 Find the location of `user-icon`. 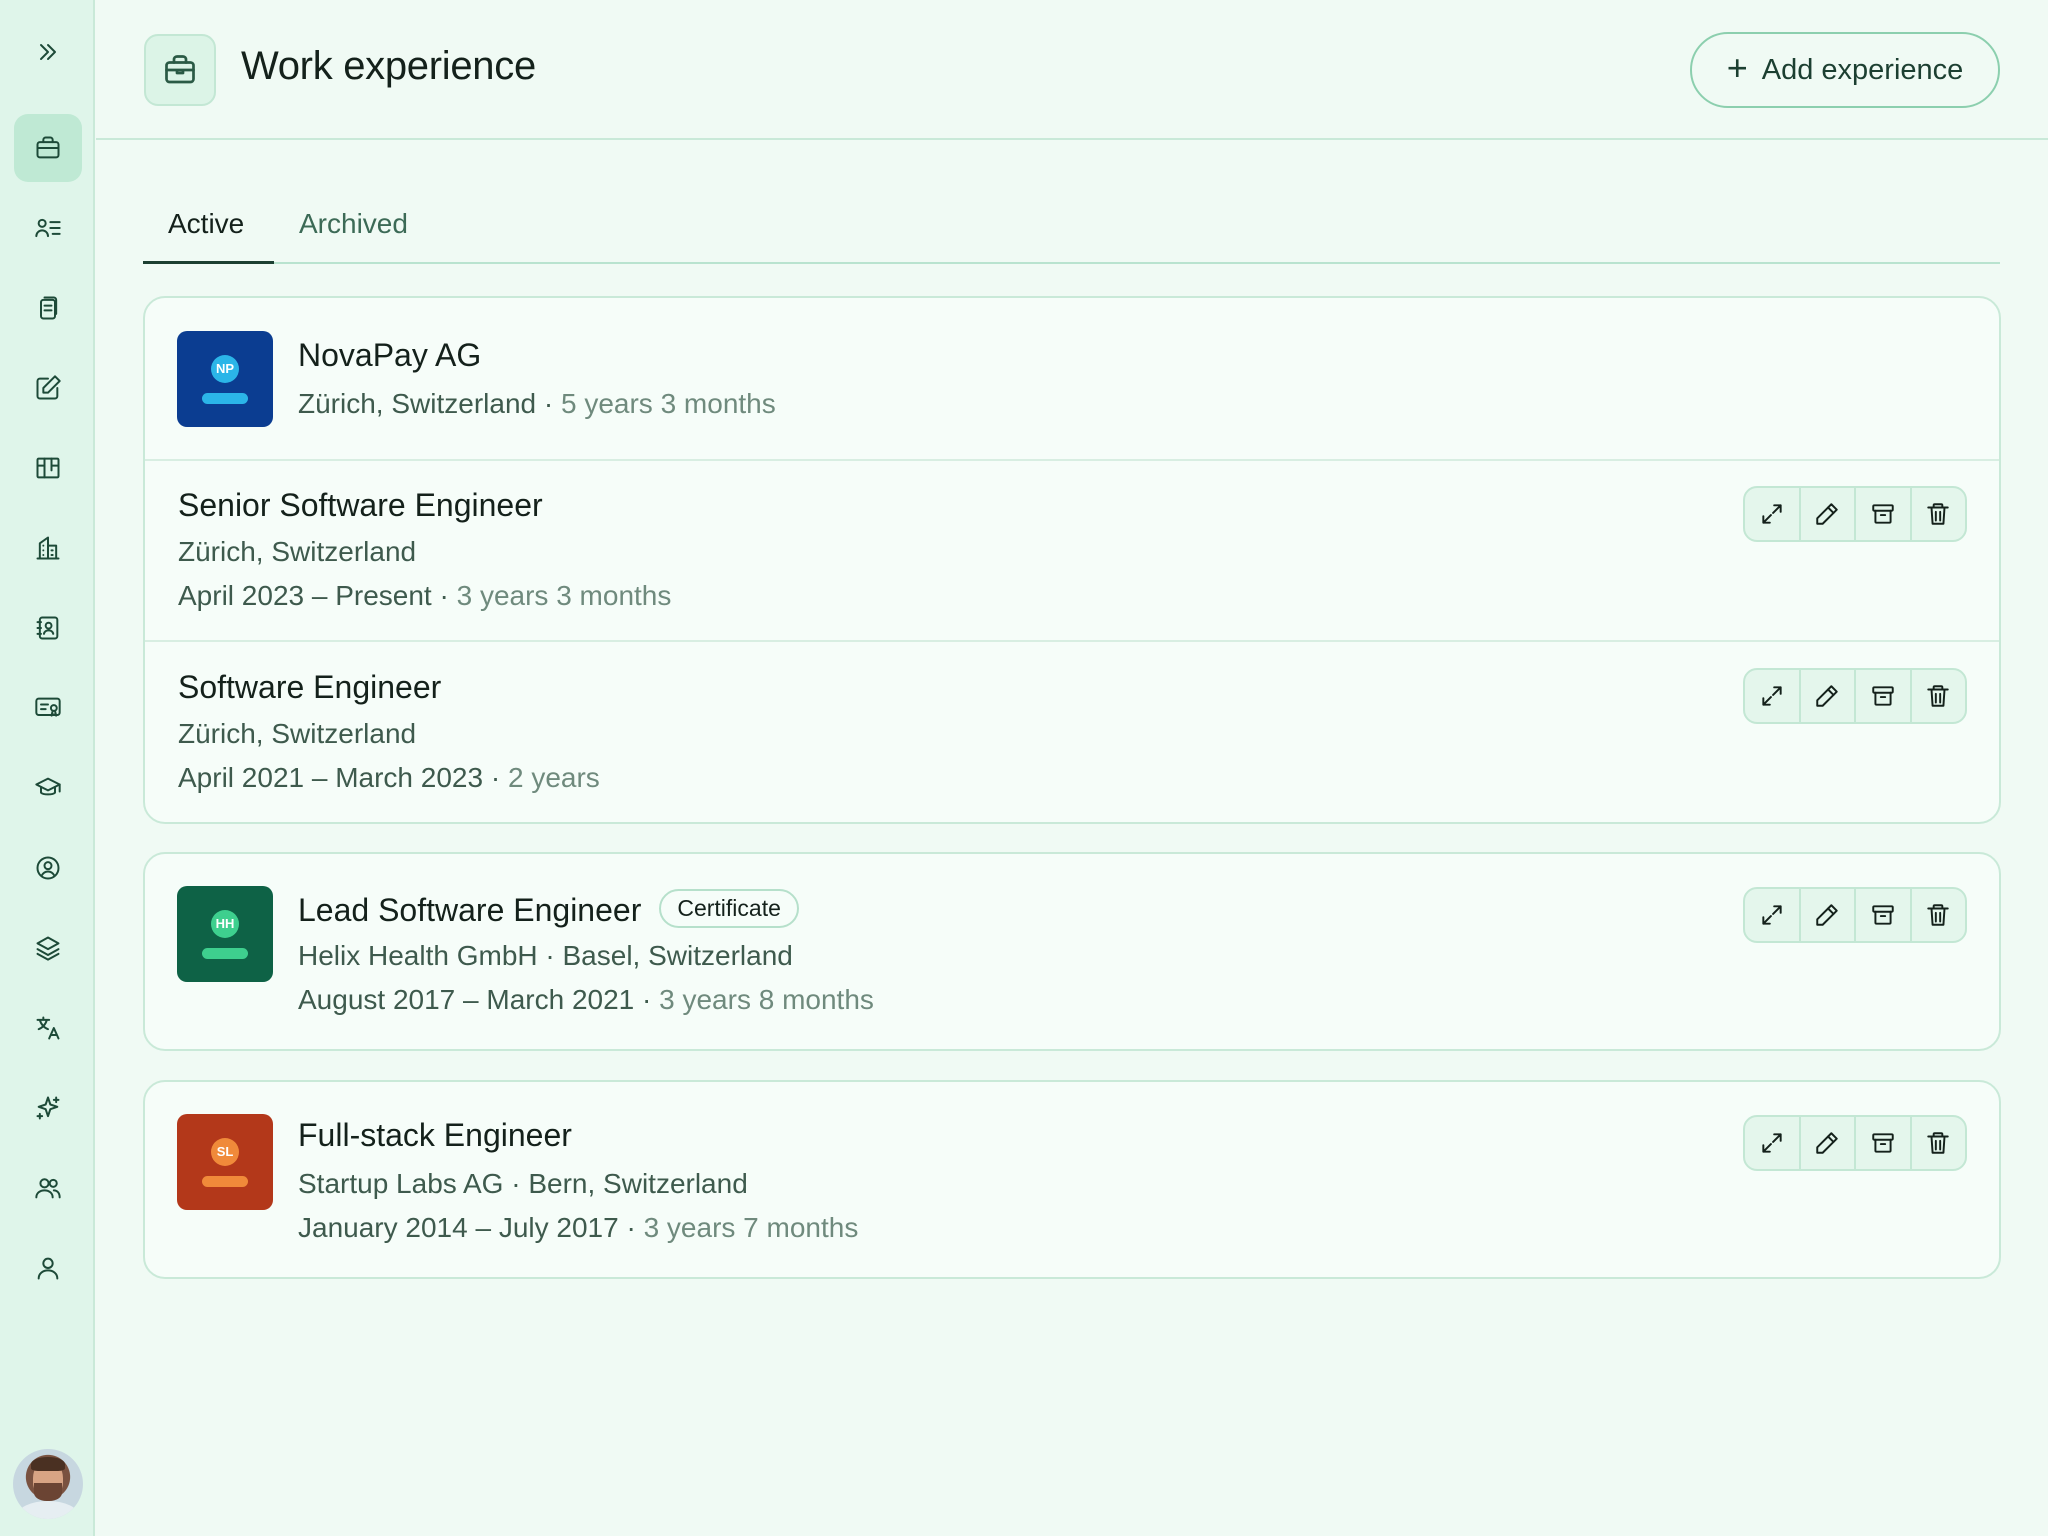

user-icon is located at coordinates (48, 1268).